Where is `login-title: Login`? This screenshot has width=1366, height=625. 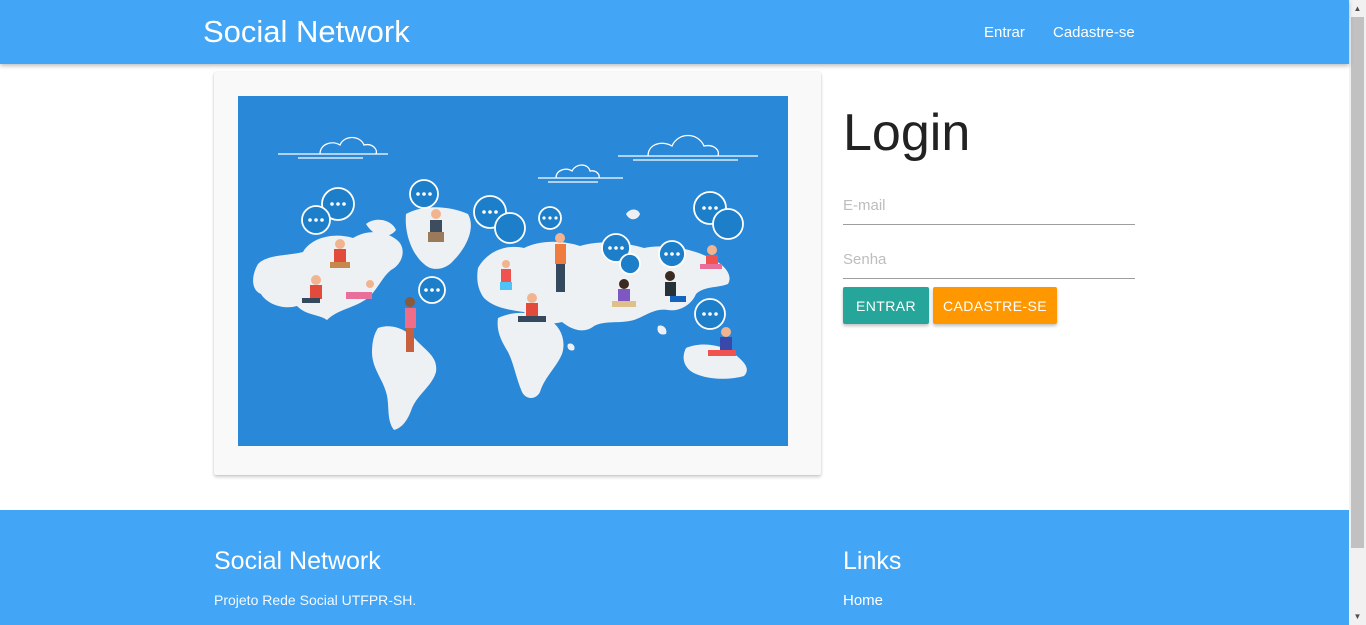 login-title: Login is located at coordinates (907, 133).